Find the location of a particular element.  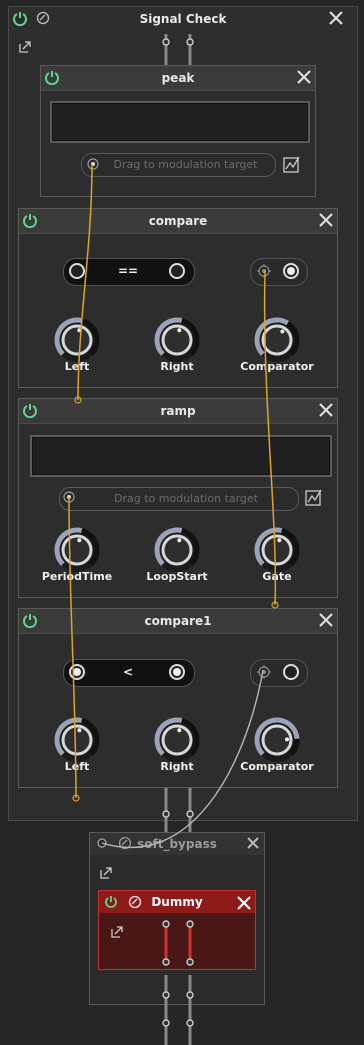

knob-label-periodtime: PeriodTime is located at coordinates (77, 576).